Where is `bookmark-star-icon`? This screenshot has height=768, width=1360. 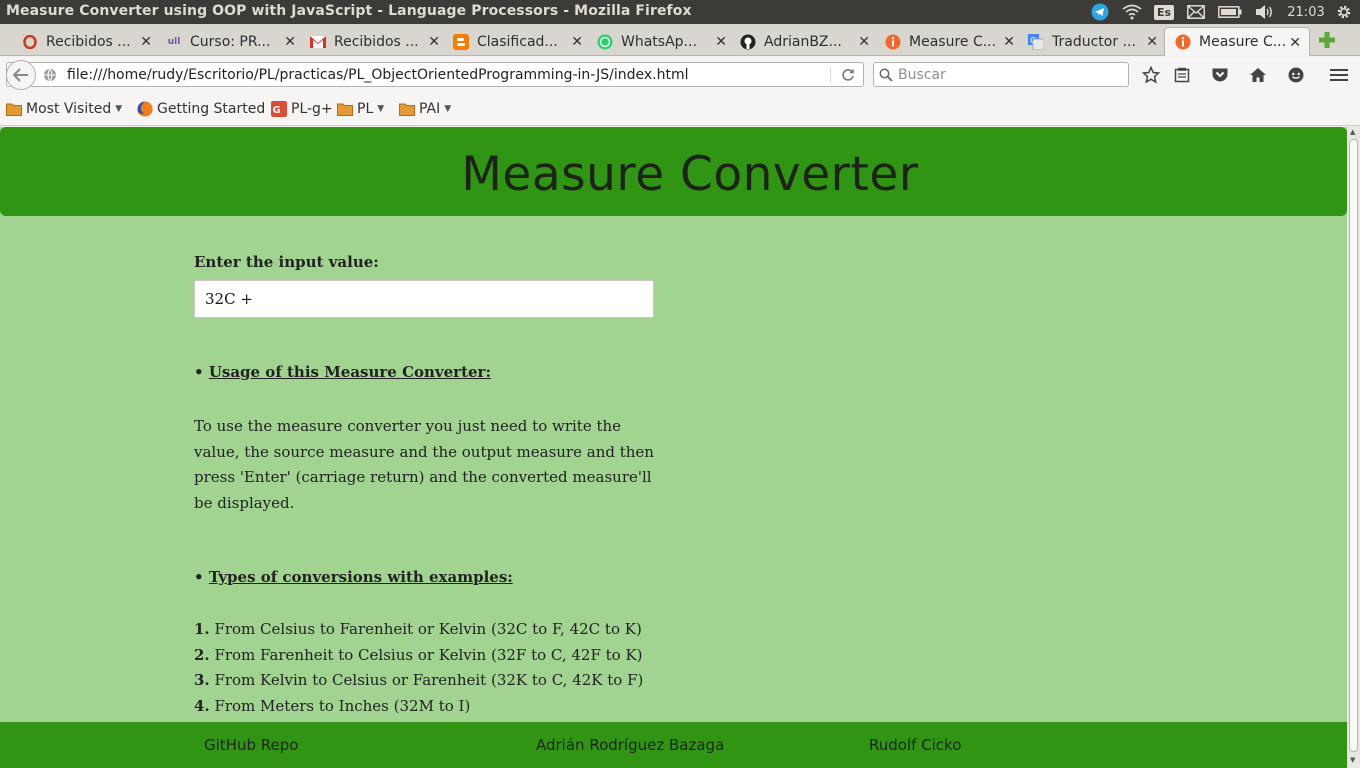
bookmark-star-icon is located at coordinates (1151, 75).